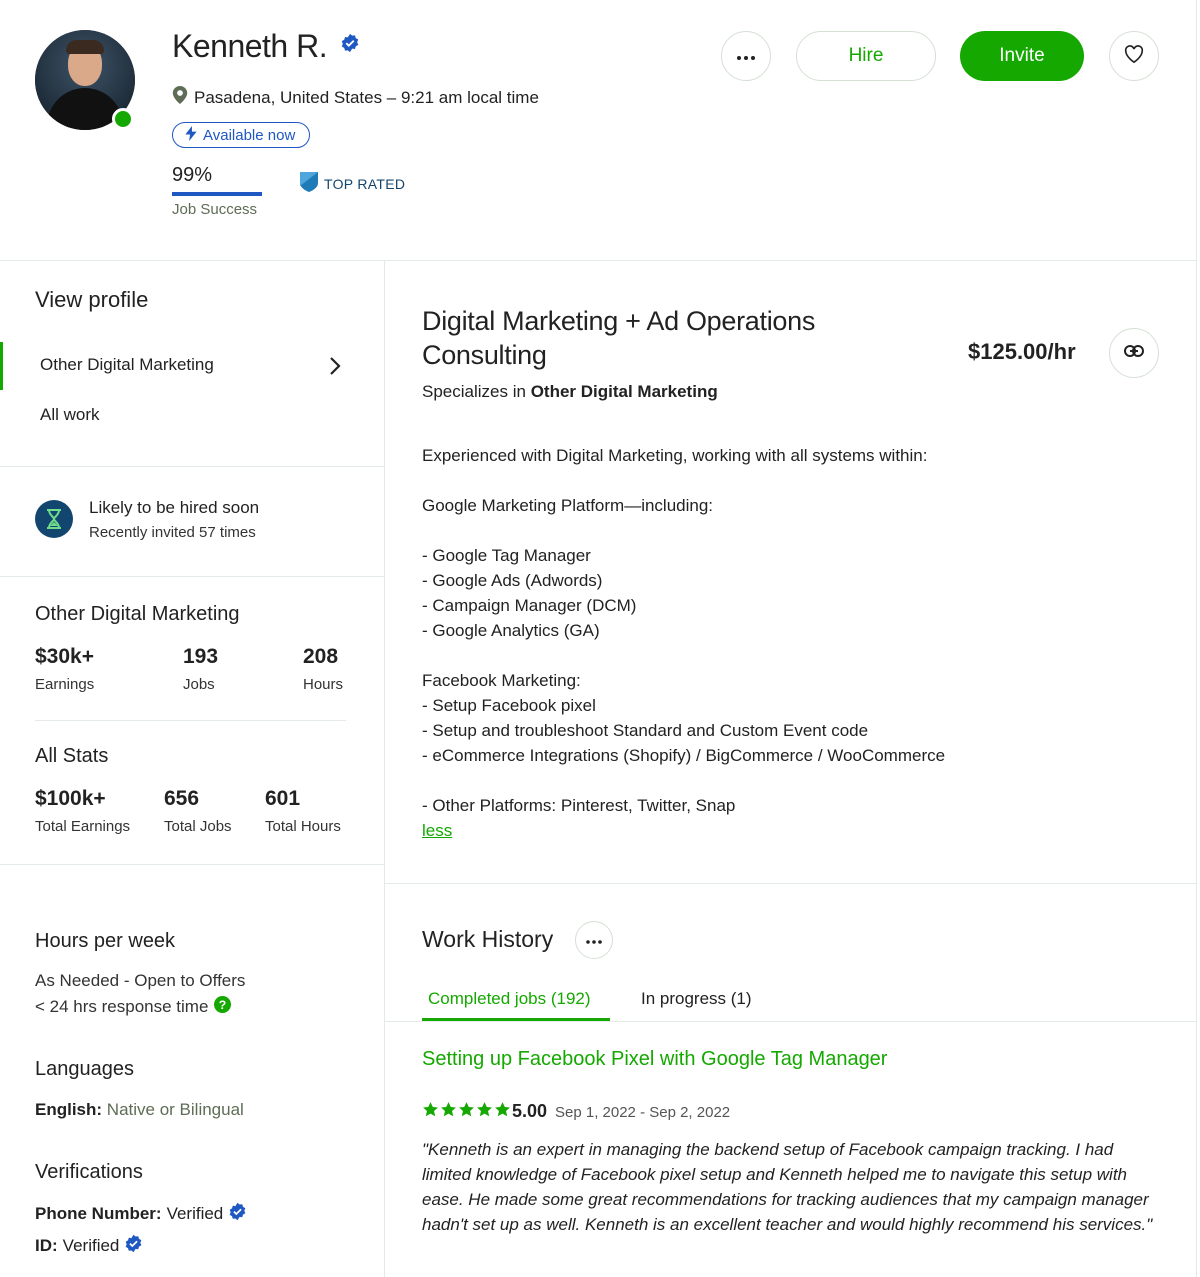 The width and height of the screenshot is (1200, 1277). What do you see at coordinates (180, 97) in the screenshot?
I see `location-pin-icon` at bounding box center [180, 97].